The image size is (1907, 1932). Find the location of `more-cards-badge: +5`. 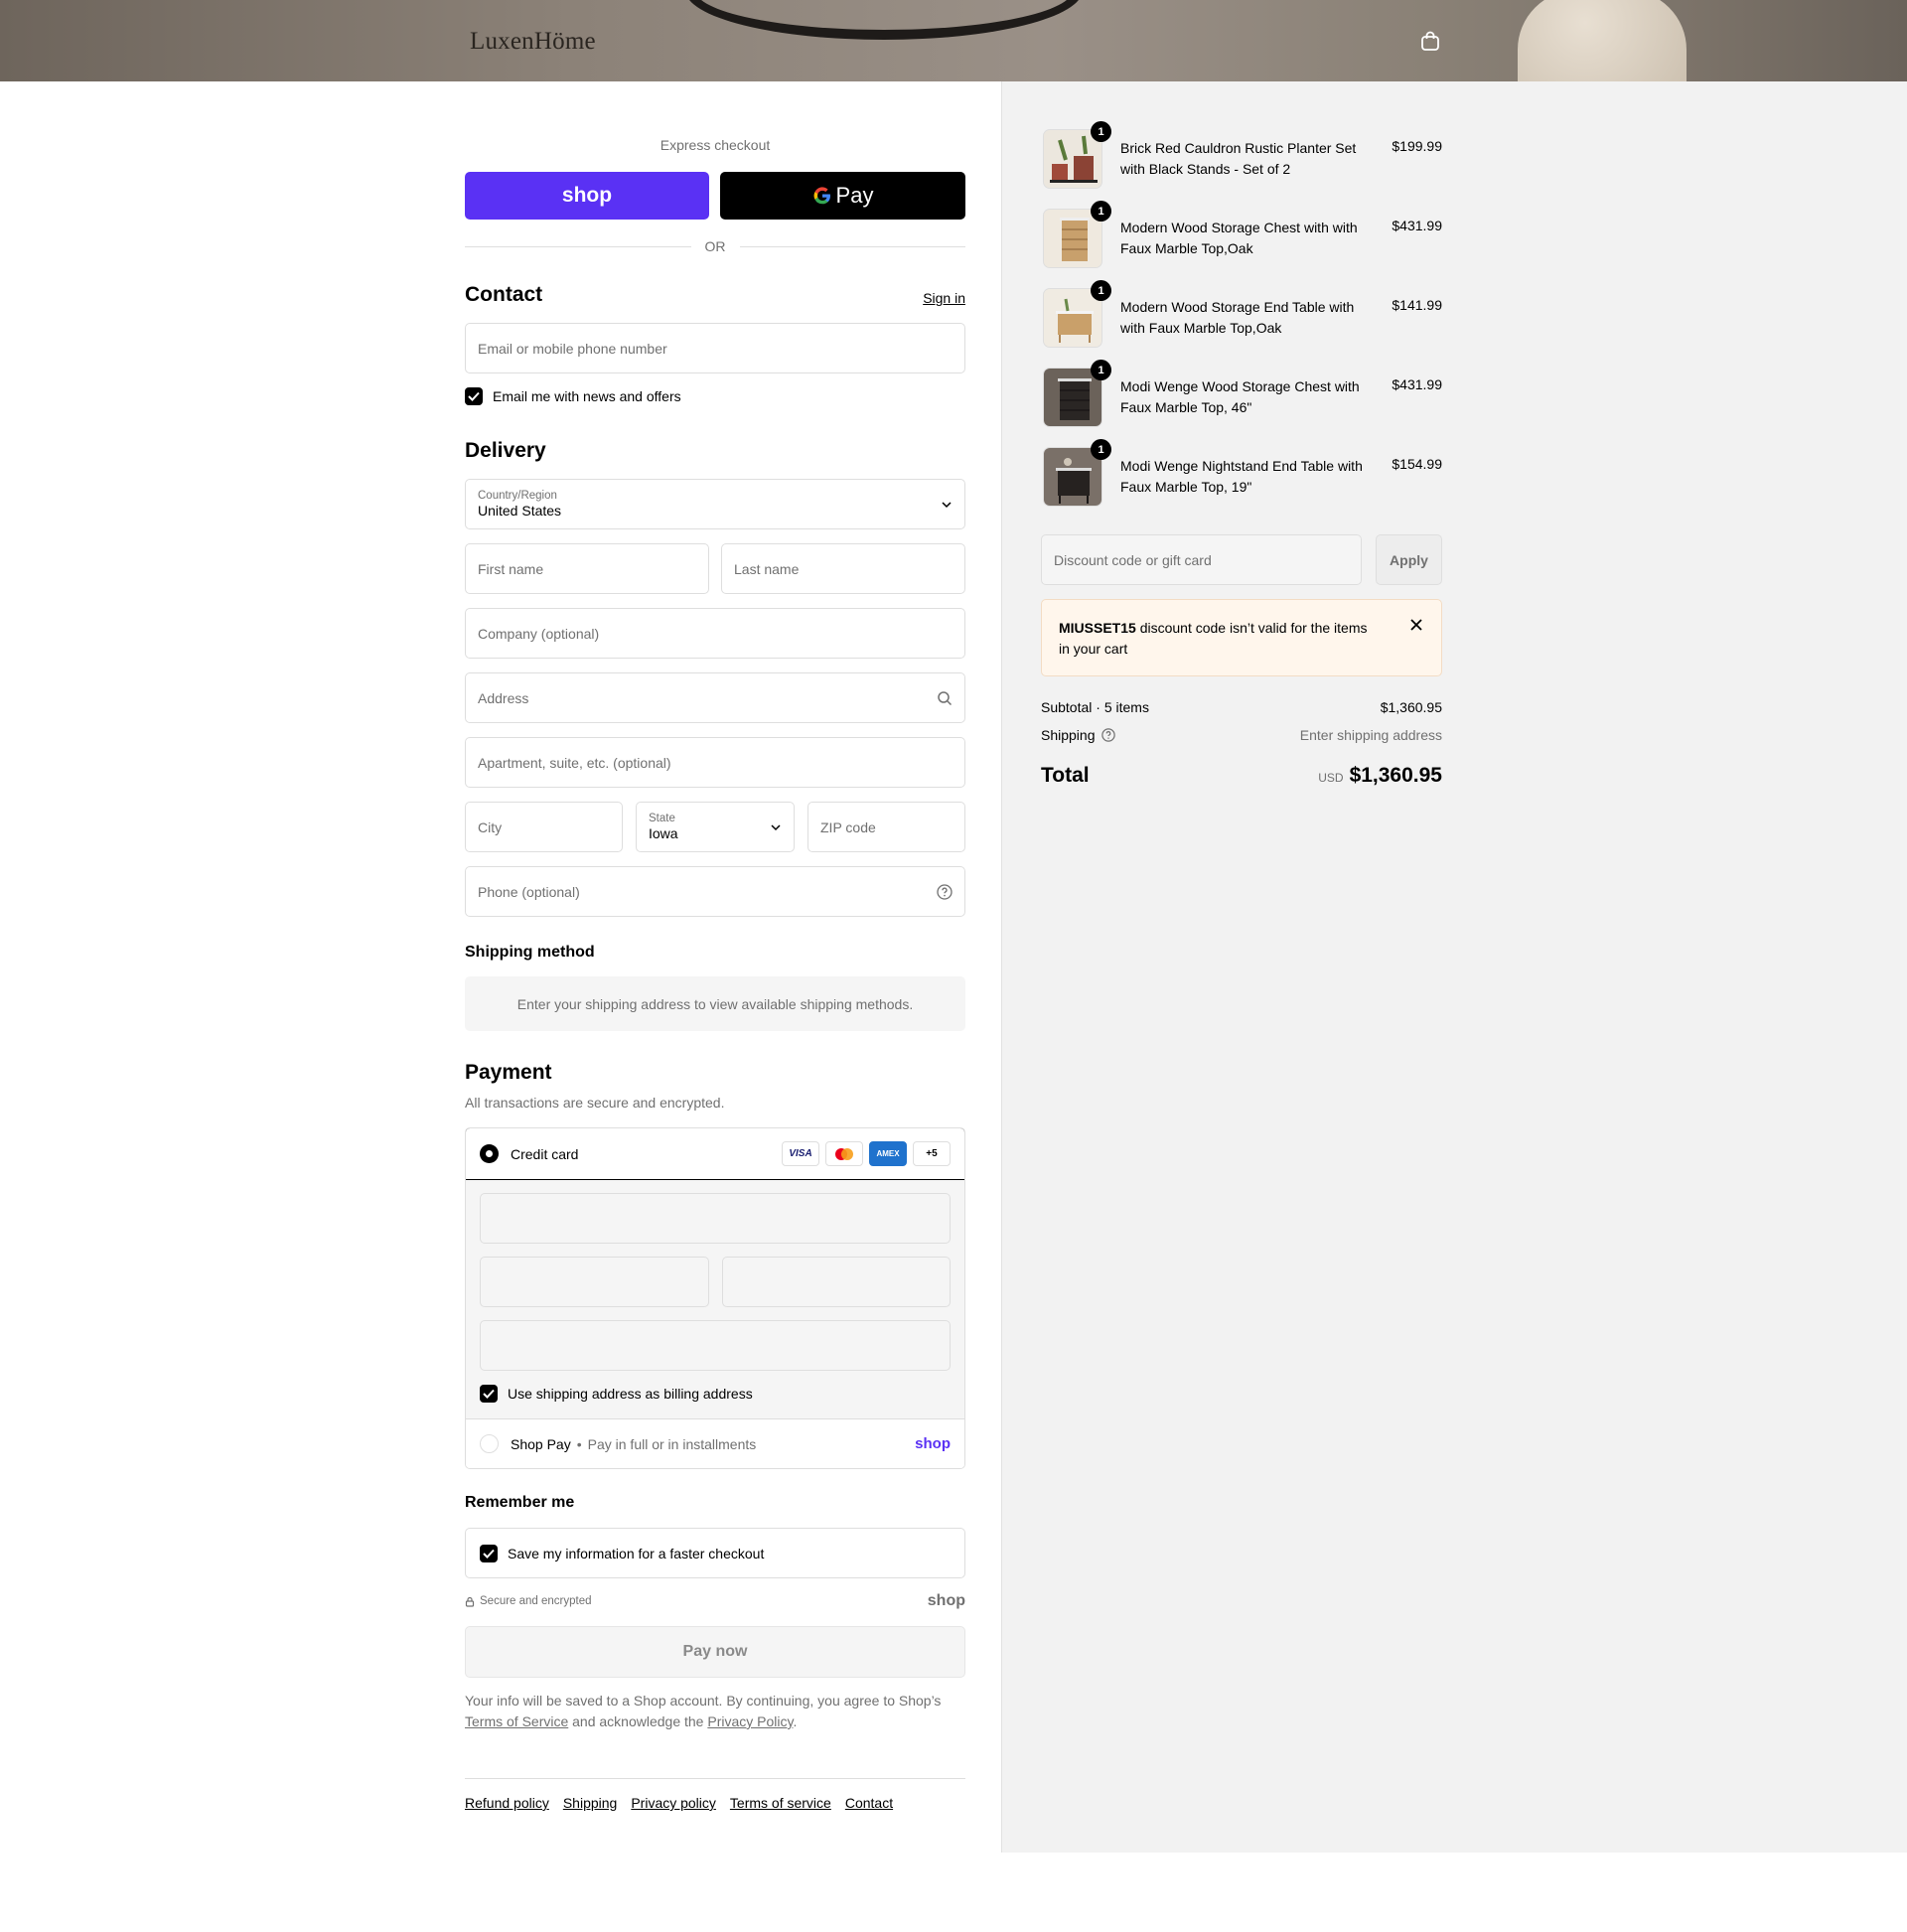

more-cards-badge: +5 is located at coordinates (932, 1153).